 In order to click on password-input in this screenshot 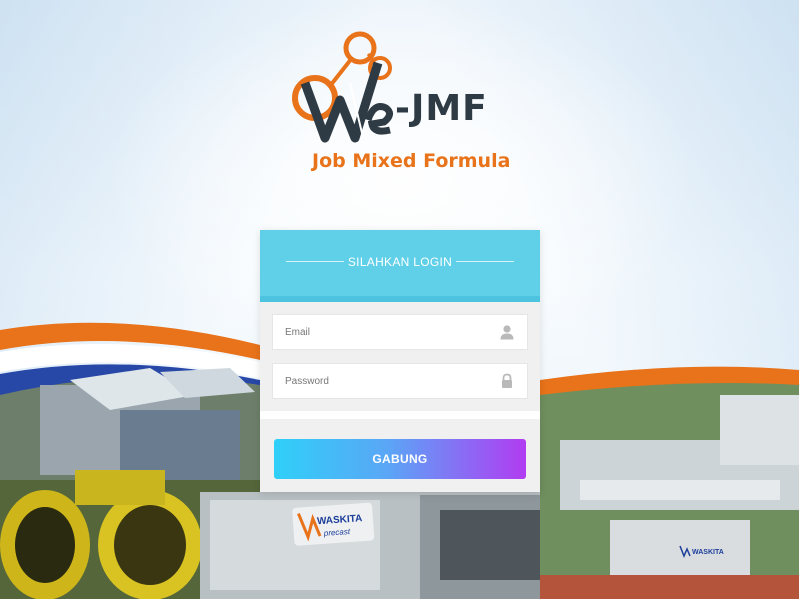, I will do `click(400, 381)`.